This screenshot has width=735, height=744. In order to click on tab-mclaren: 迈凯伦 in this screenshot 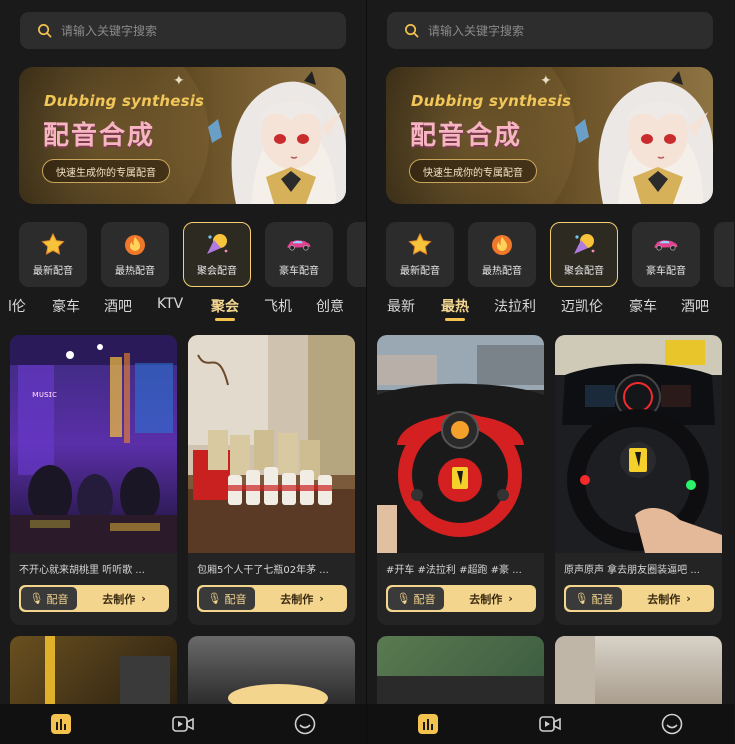, I will do `click(582, 306)`.